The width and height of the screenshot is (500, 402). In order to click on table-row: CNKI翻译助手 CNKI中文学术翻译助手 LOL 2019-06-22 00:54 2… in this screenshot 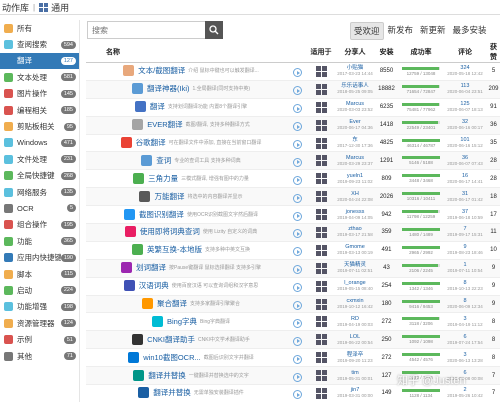, I will do `click(293, 340)`.